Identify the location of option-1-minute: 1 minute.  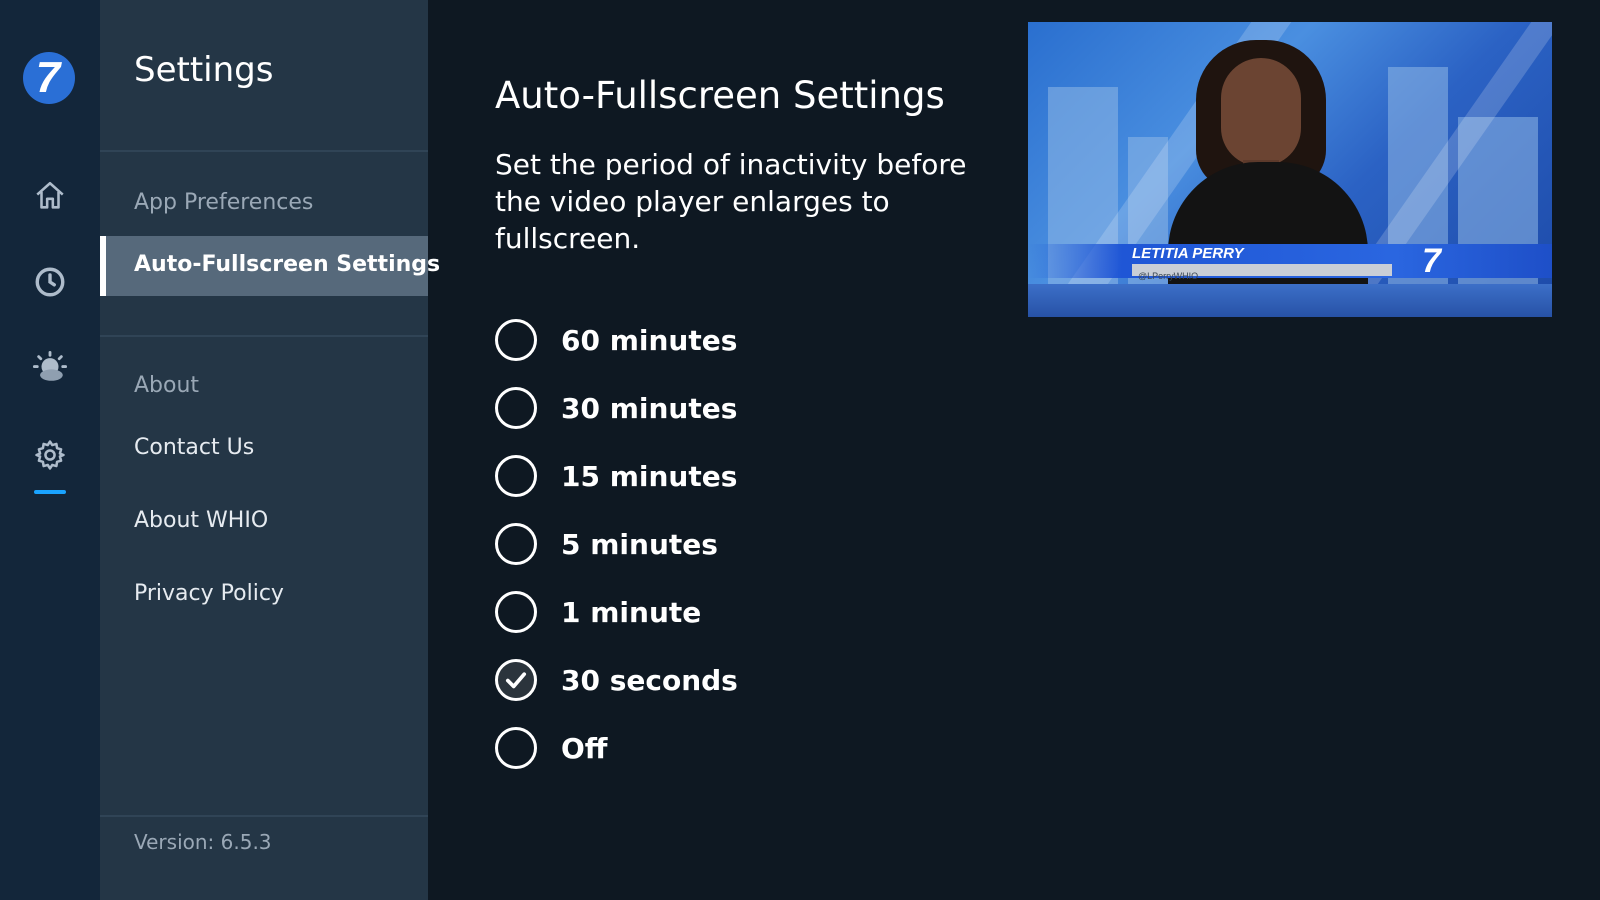
(695, 612).